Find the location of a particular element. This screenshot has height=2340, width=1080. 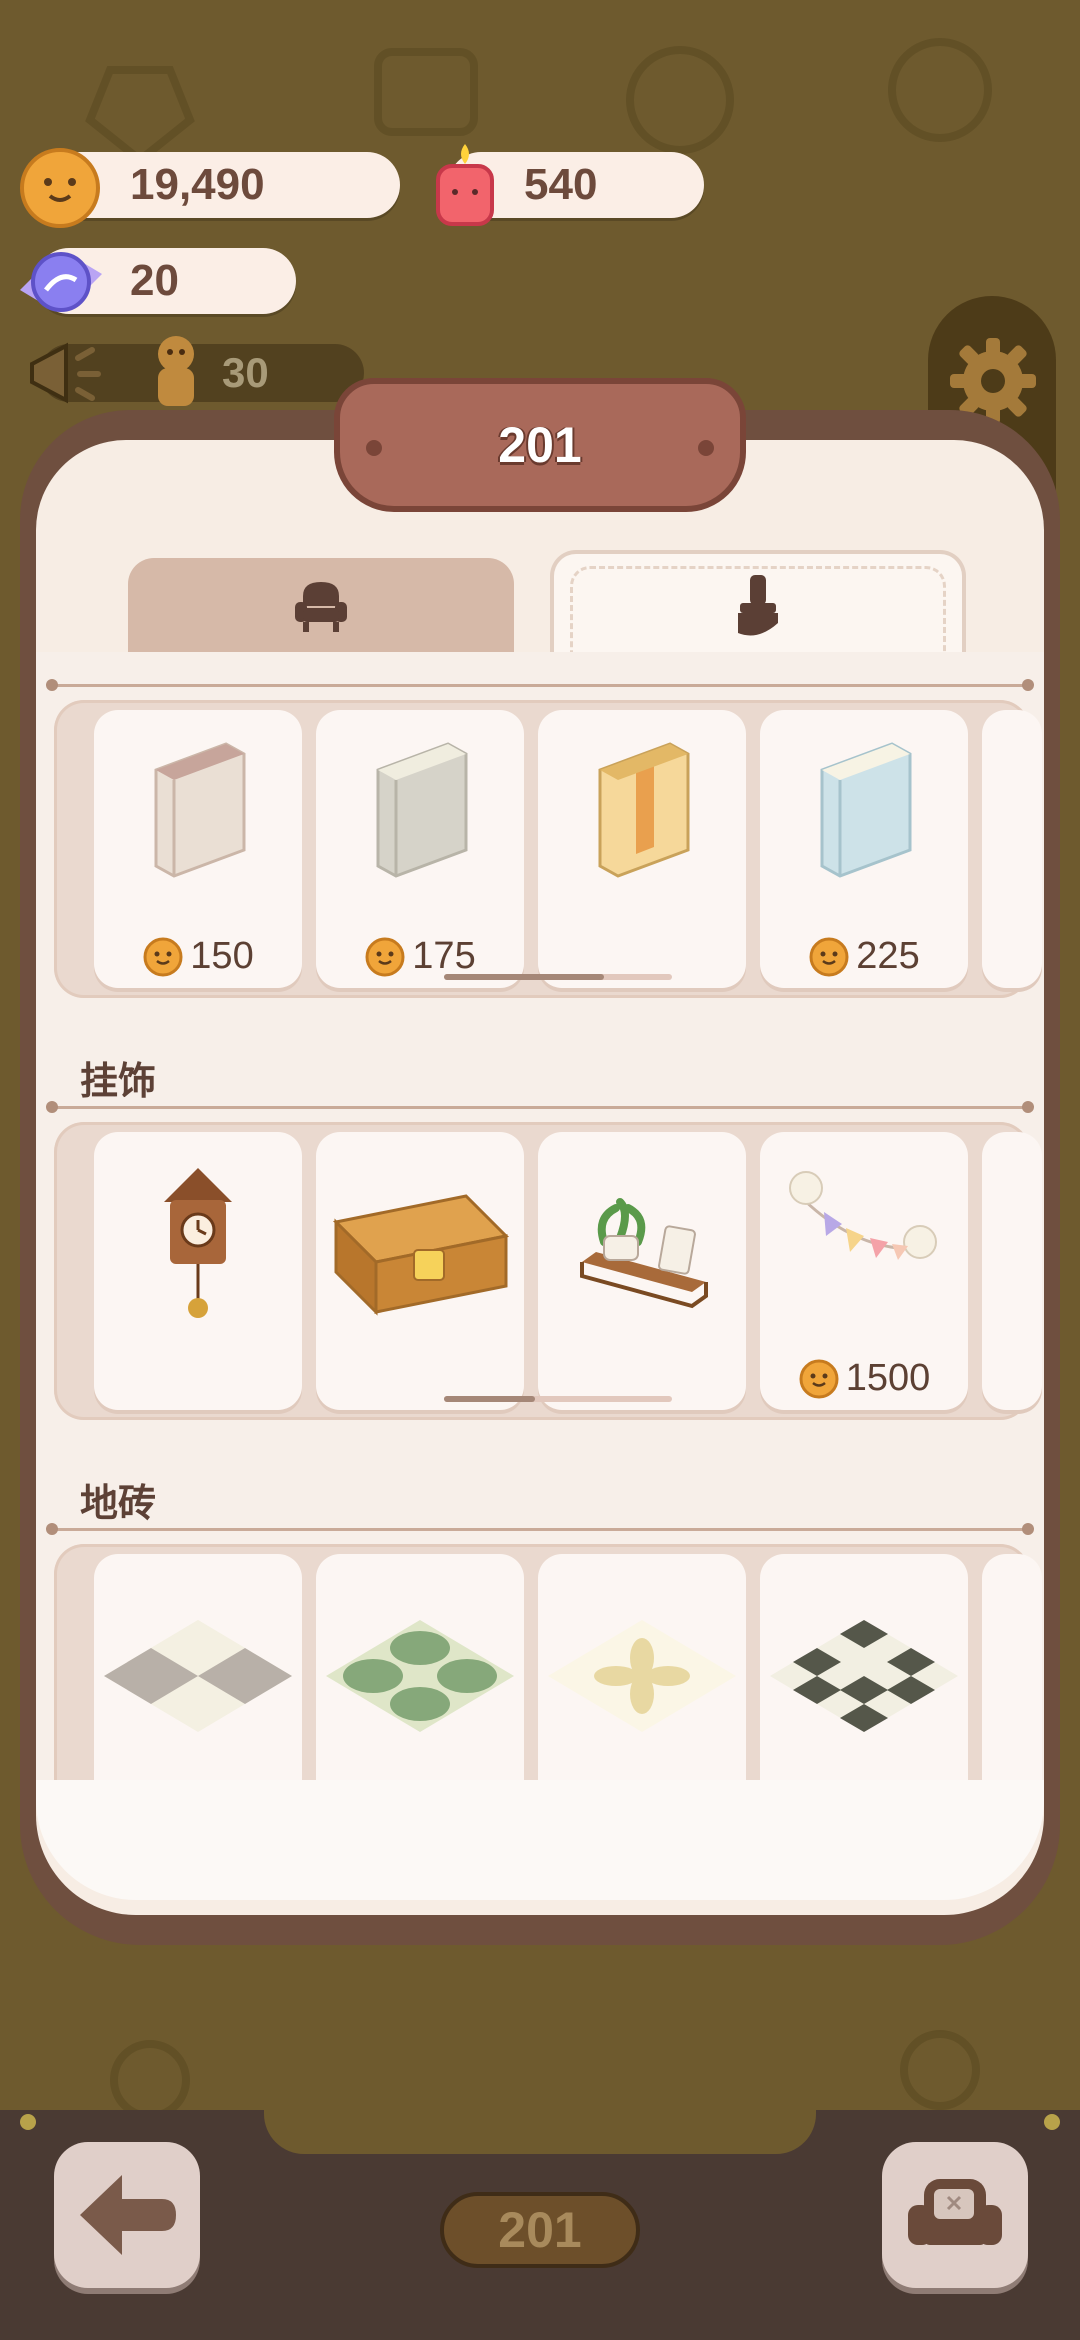

room-number: 201 is located at coordinates (540, 445).